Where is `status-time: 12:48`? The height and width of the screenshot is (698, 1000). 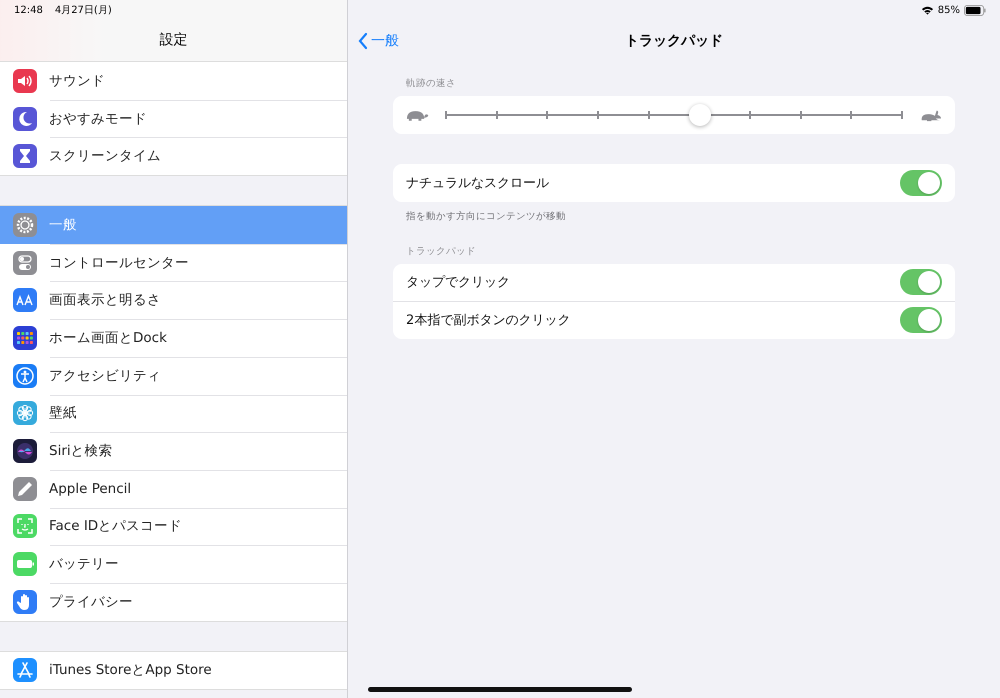 status-time: 12:48 is located at coordinates (28, 10).